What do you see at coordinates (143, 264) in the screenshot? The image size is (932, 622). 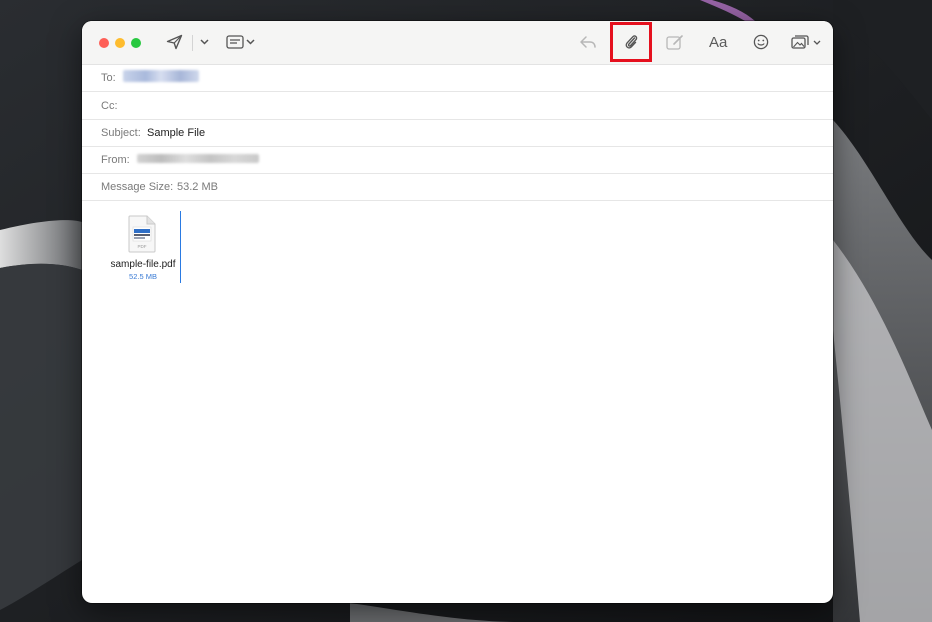 I see `attachment-filename: sample-file.pdf` at bounding box center [143, 264].